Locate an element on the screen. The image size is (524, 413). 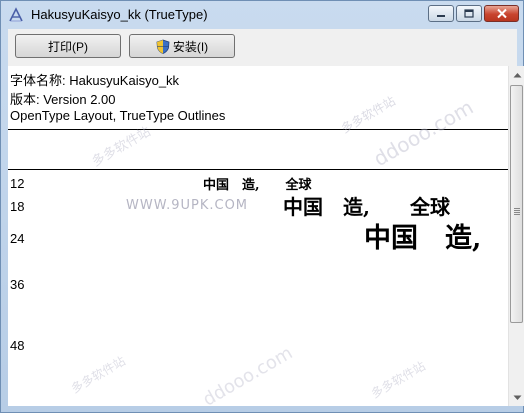
size-label-18: 18 is located at coordinates (17, 206).